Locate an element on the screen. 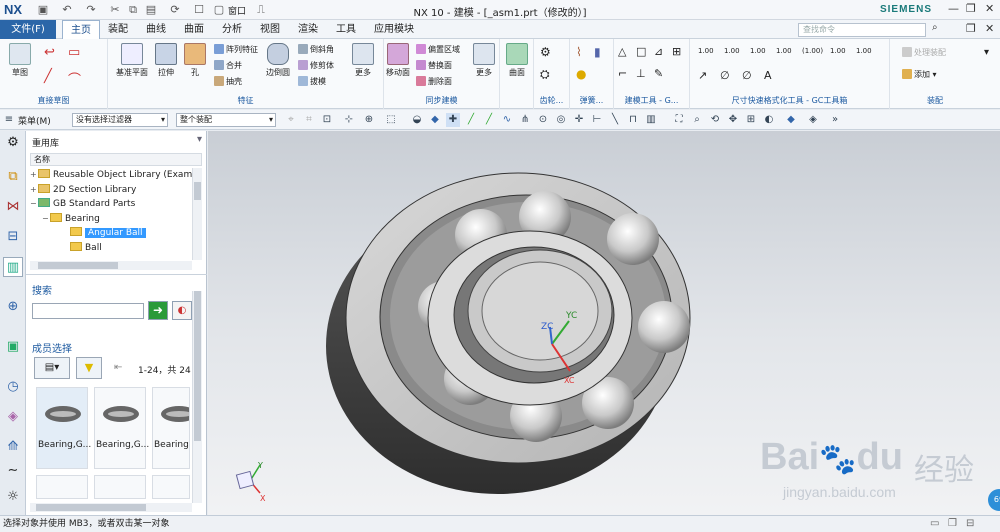 This screenshot has width=1000, height=532. orient-view-icon: ⊞ is located at coordinates (751, 120).